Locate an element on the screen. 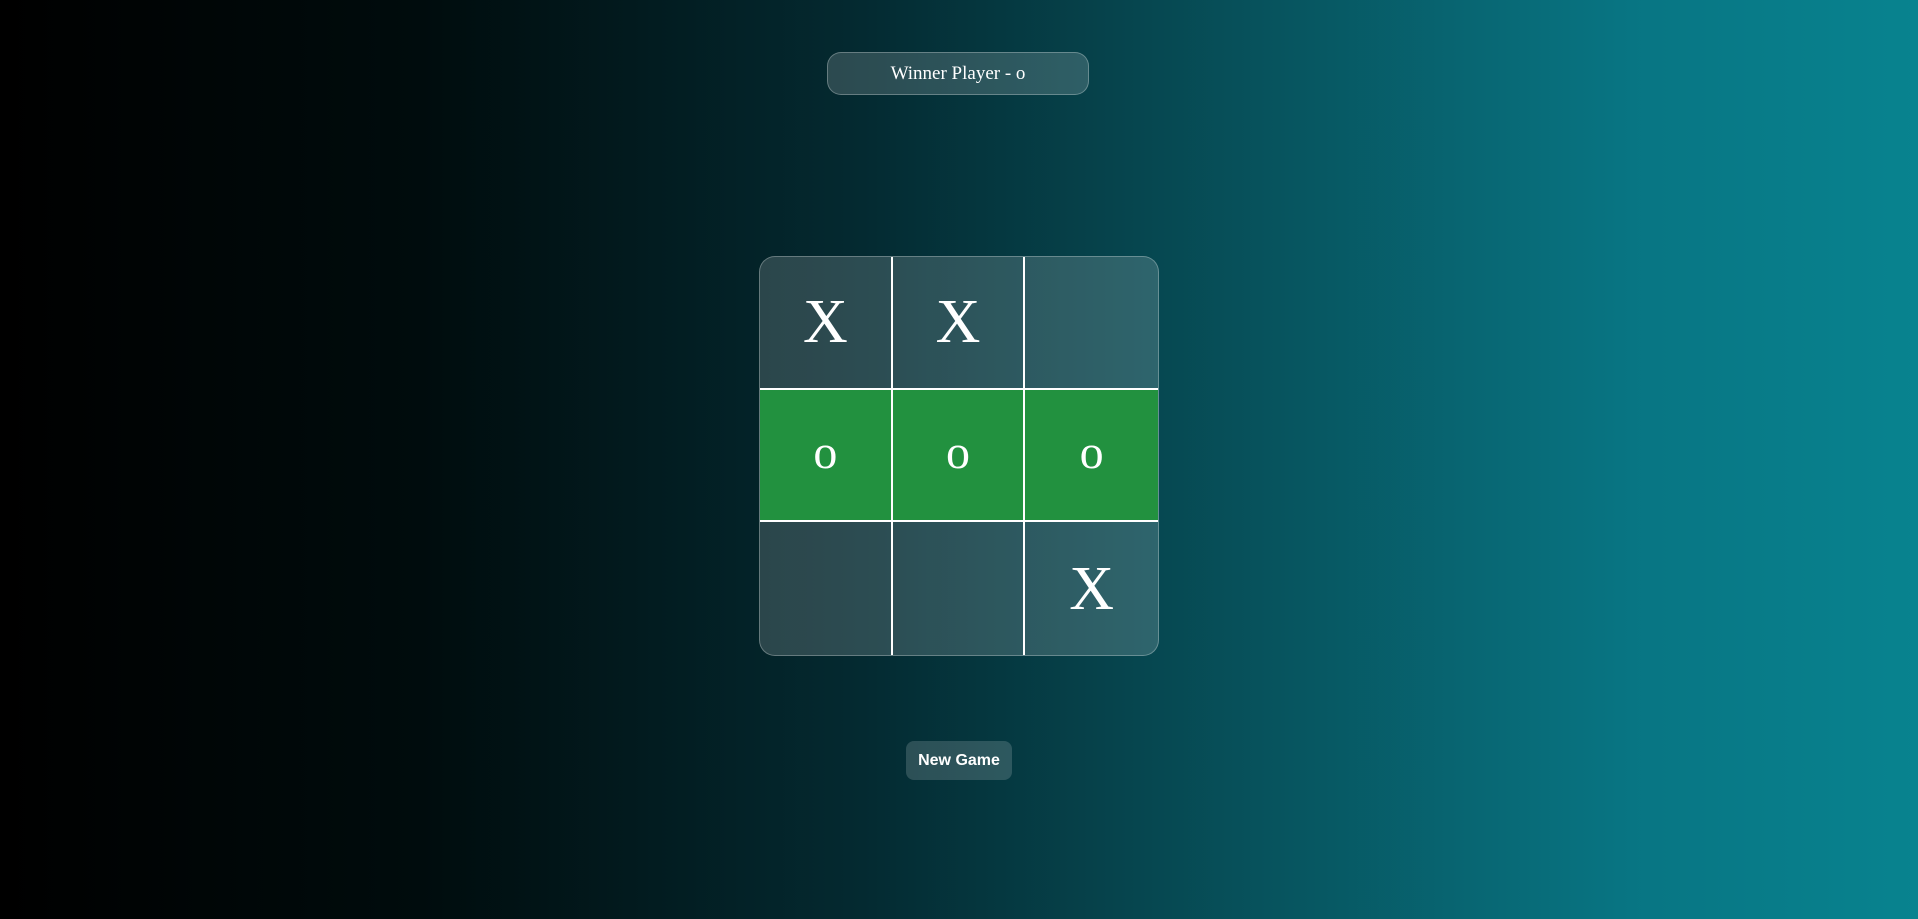 Image resolution: width=1918 pixels, height=919 pixels. board-cell-9: X is located at coordinates (1091, 588).